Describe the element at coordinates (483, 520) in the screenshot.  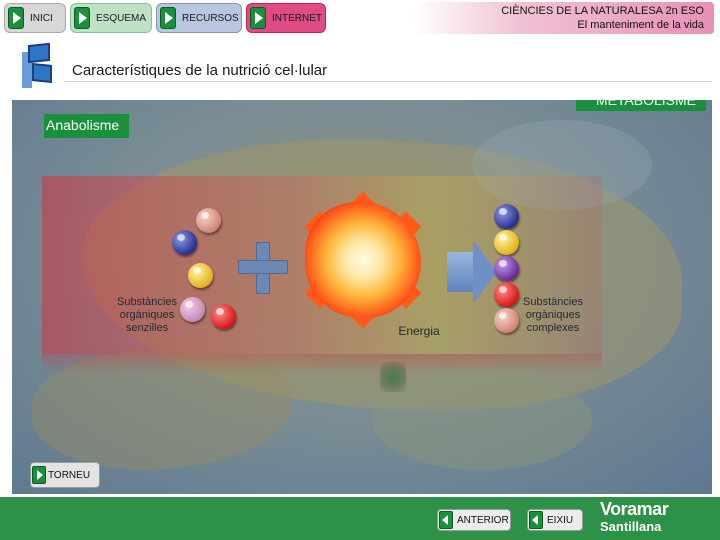
I see `anterior-label: ANTERIOR` at that location.